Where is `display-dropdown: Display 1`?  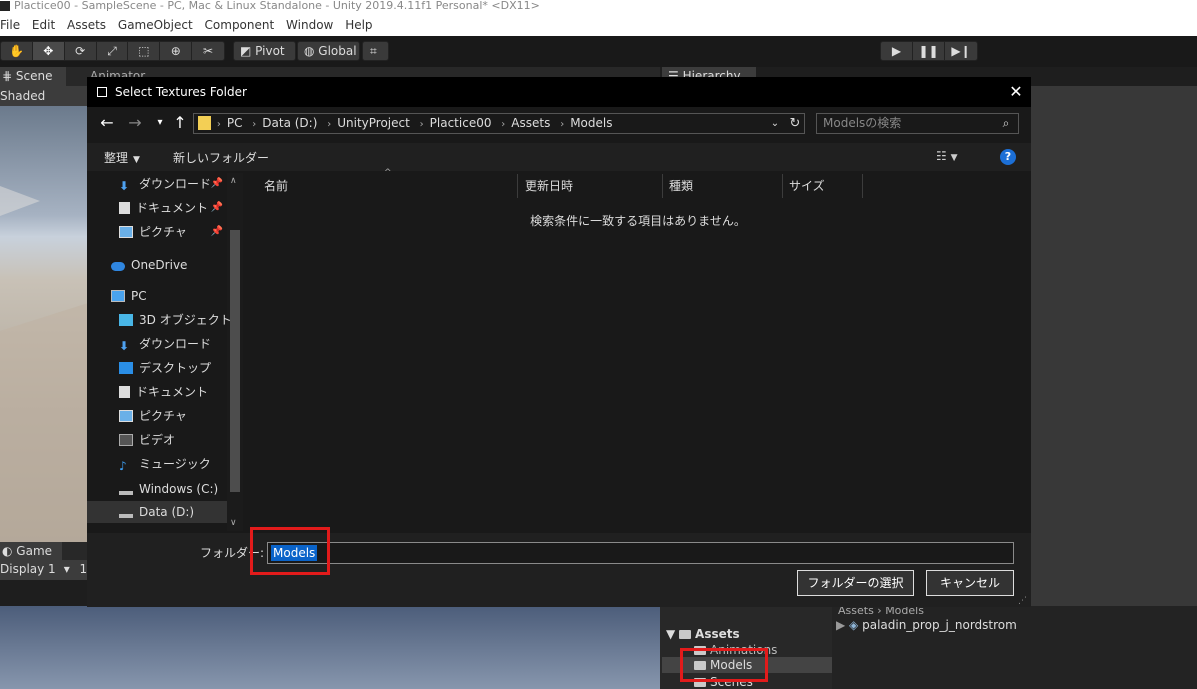 display-dropdown: Display 1 is located at coordinates (28, 569).